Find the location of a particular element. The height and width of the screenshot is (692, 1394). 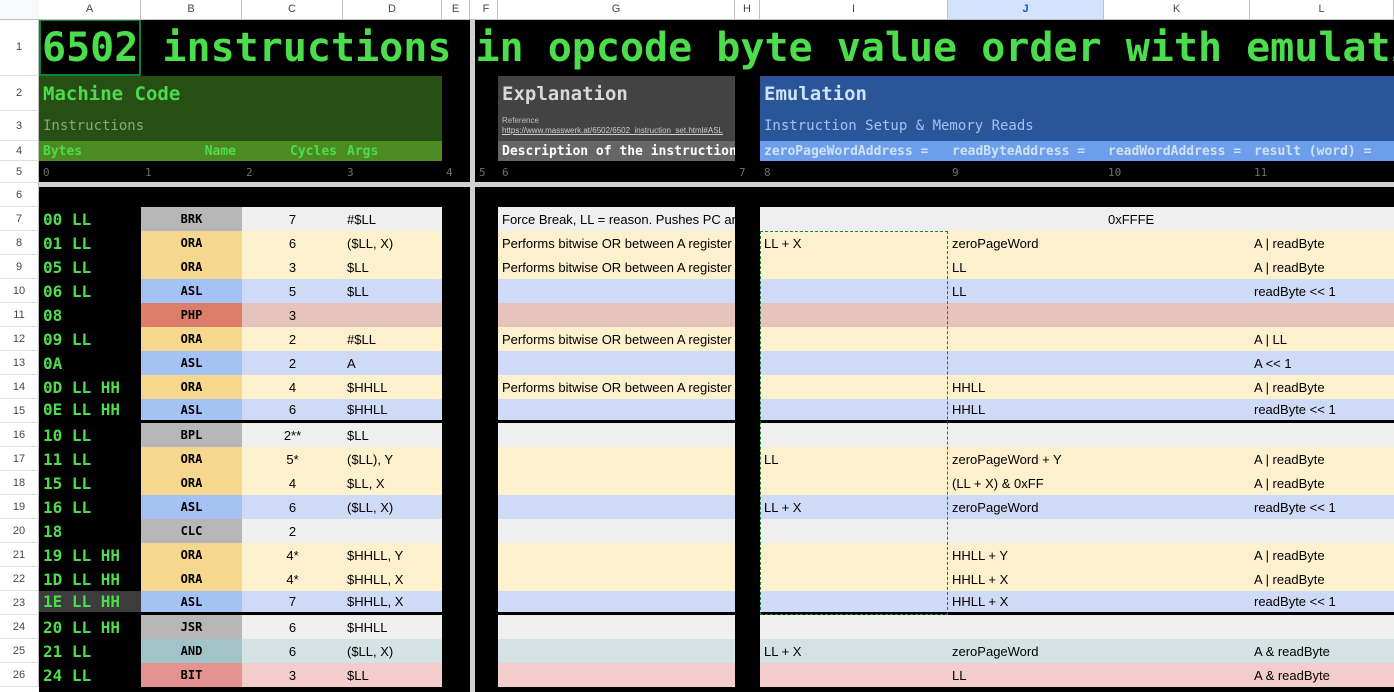

cell-result-word: A | LL is located at coordinates (1322, 339).